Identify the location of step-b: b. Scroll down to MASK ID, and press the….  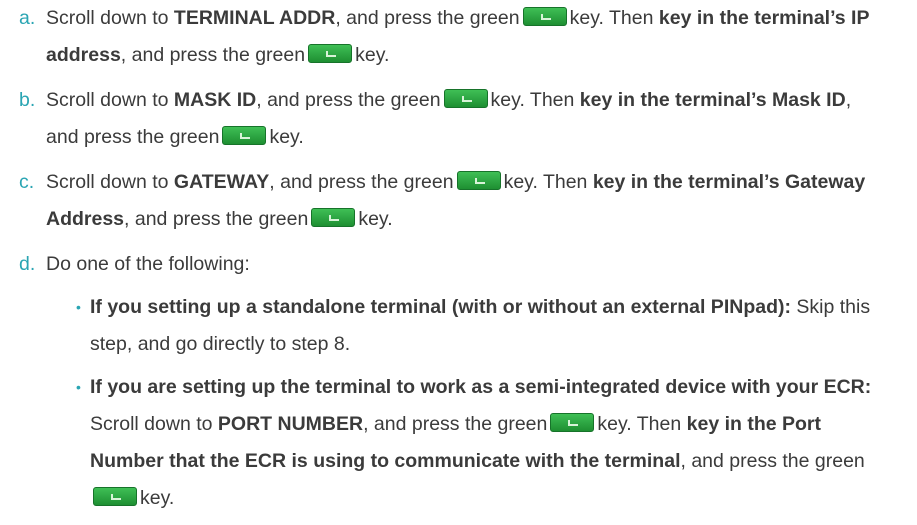
(438, 119).